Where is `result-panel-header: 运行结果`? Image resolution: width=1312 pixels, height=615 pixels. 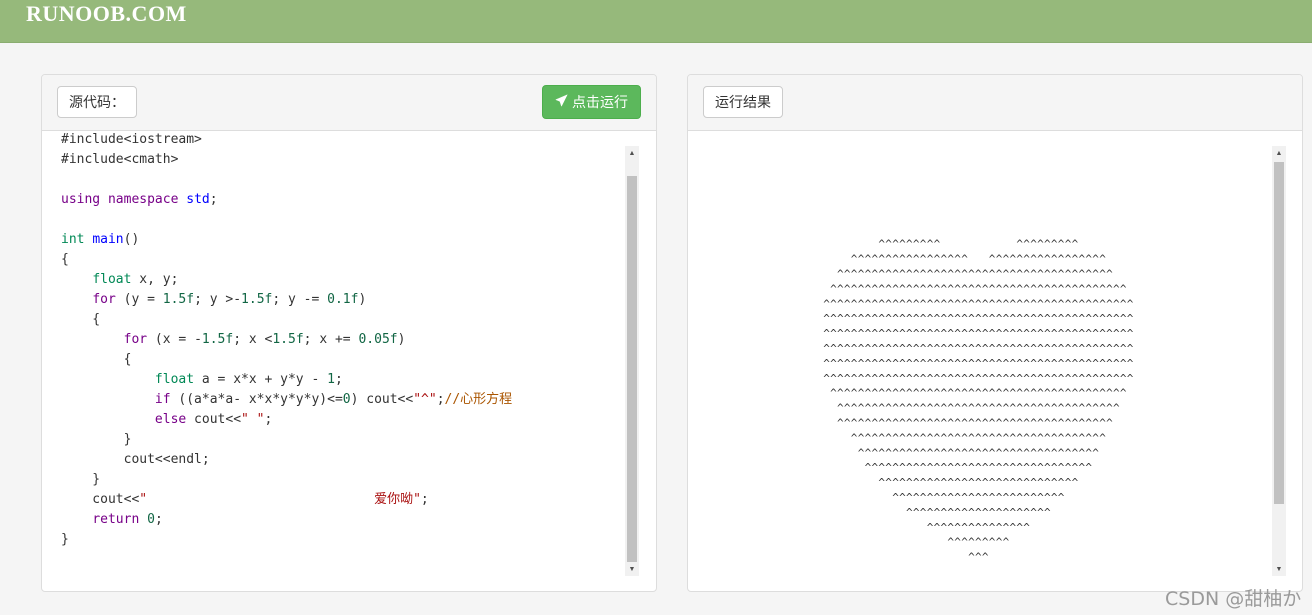
result-panel-header: 运行结果 is located at coordinates (995, 103).